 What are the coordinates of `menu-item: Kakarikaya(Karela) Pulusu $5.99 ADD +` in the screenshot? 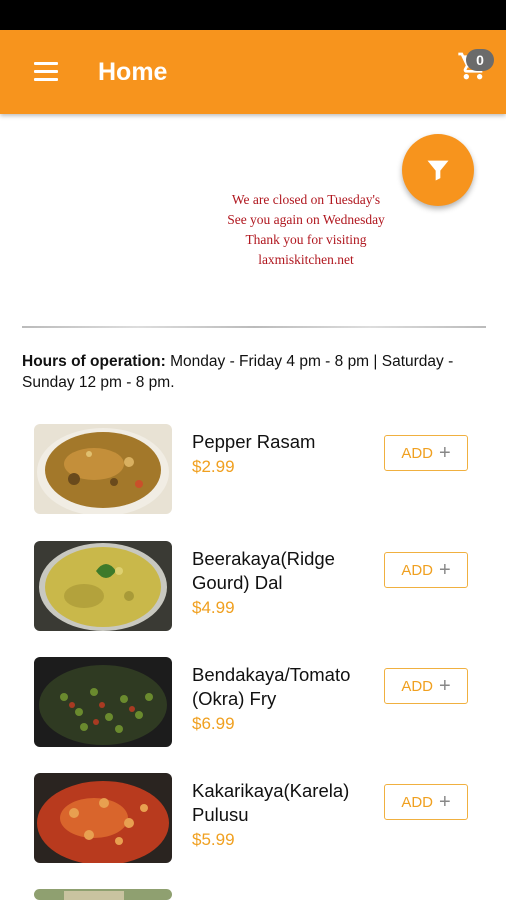 It's located at (254, 819).